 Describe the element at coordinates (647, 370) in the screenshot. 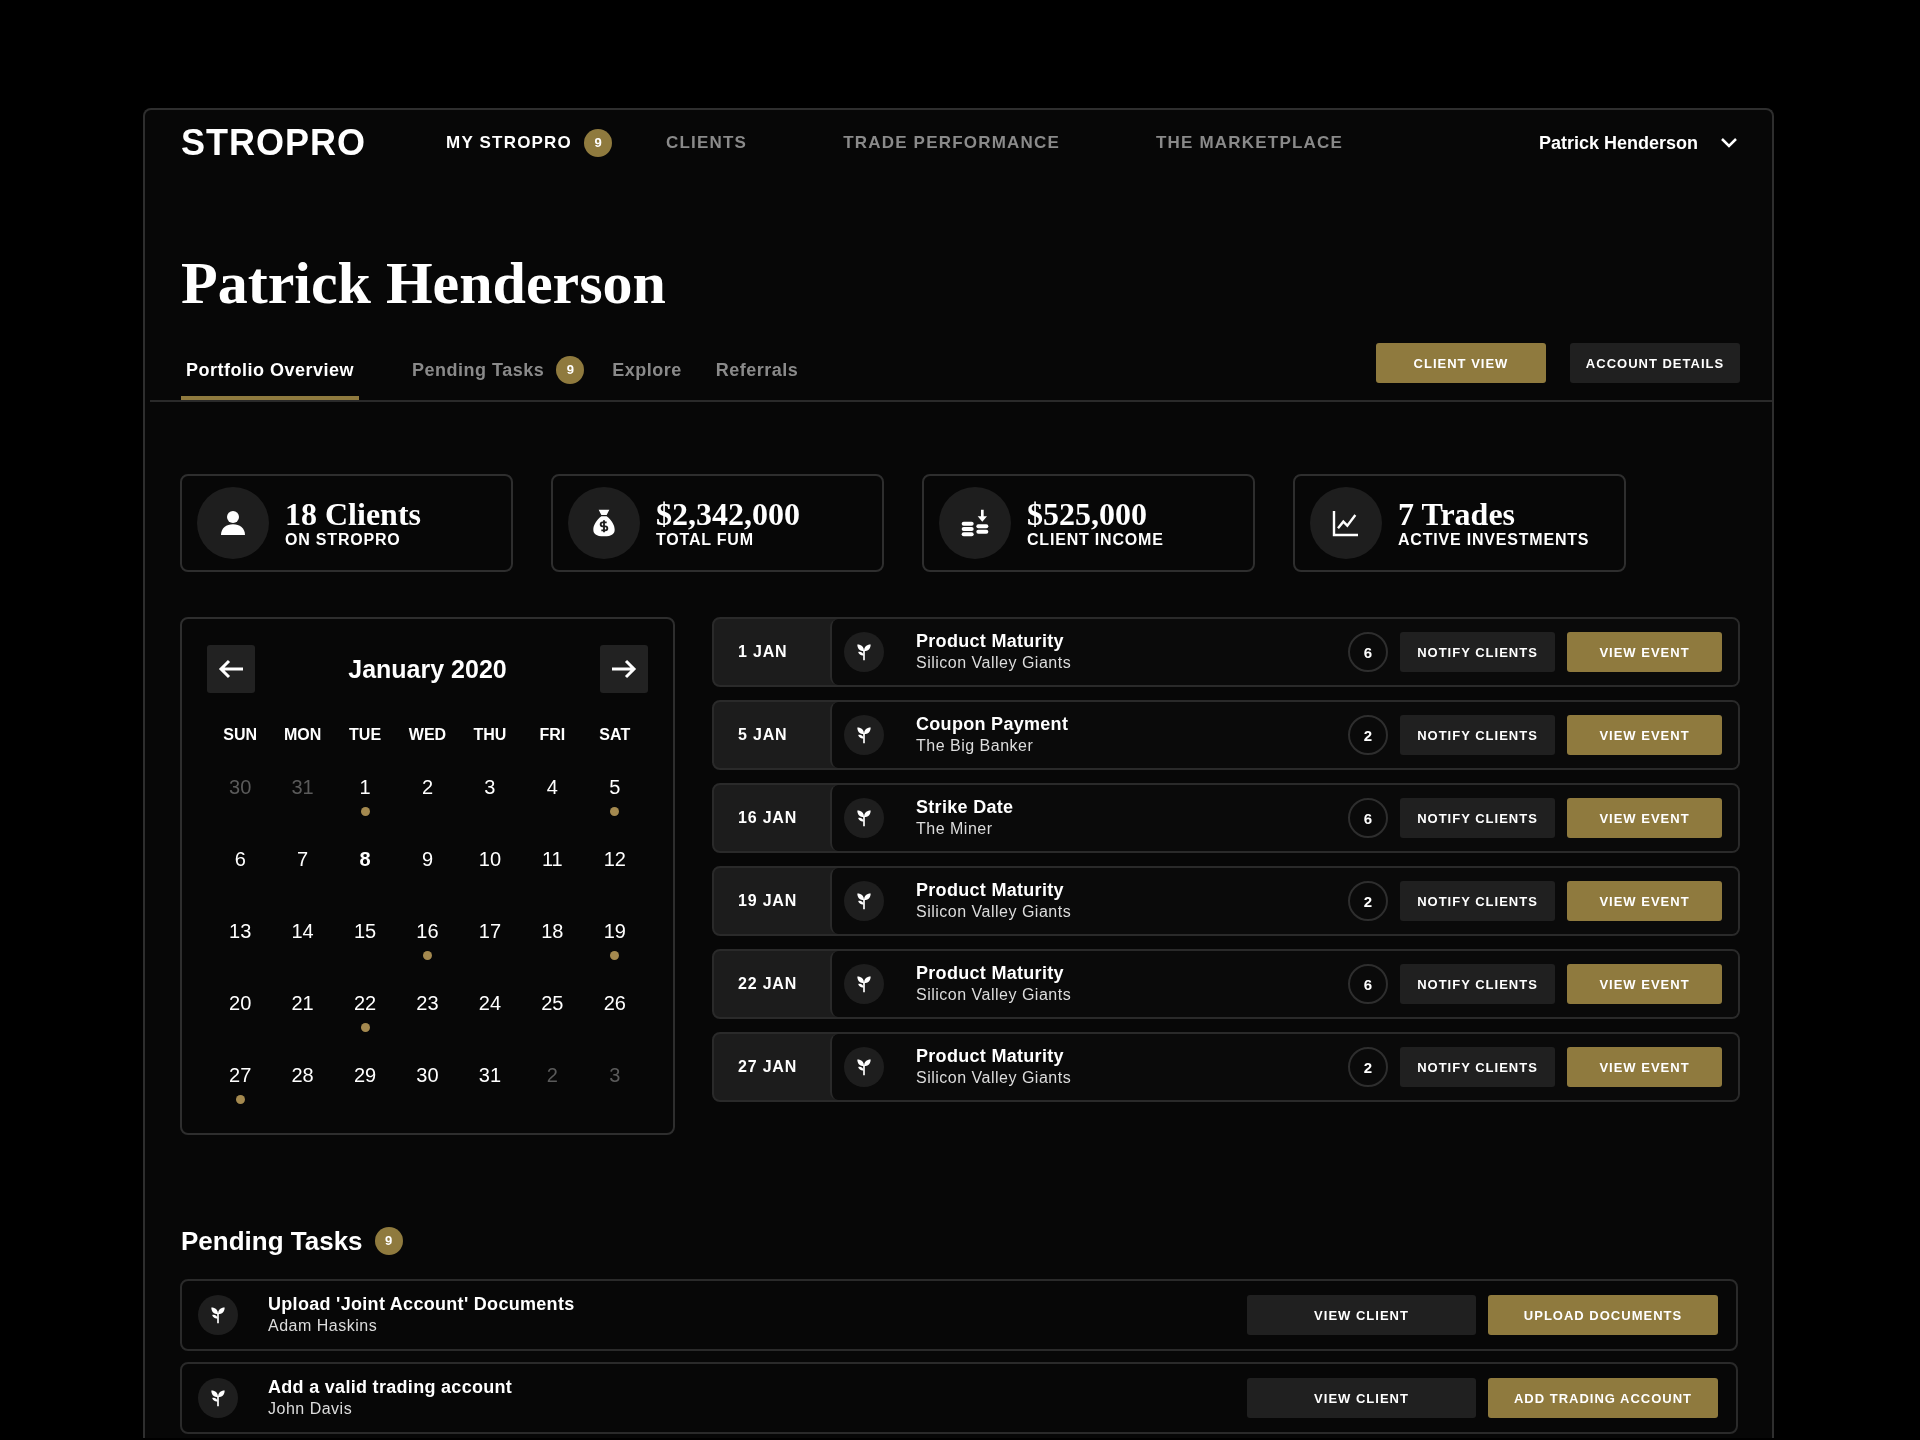

I see `tab: Explore` at that location.